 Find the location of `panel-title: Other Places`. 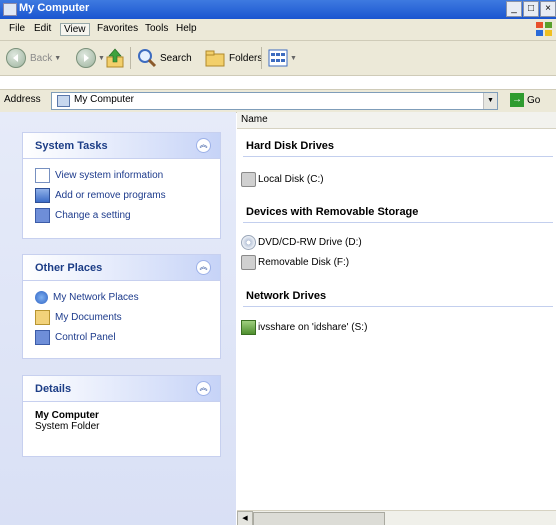

panel-title: Other Places is located at coordinates (69, 268).